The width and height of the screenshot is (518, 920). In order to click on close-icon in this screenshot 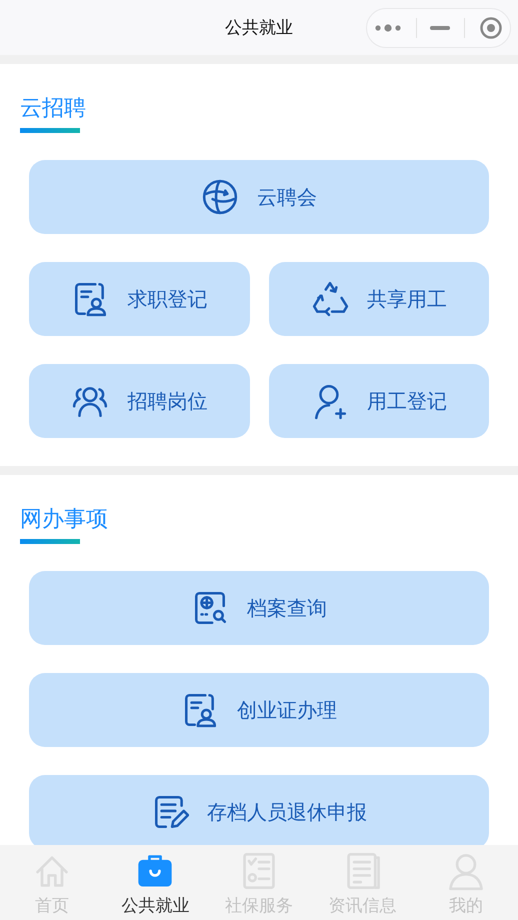, I will do `click(491, 28)`.